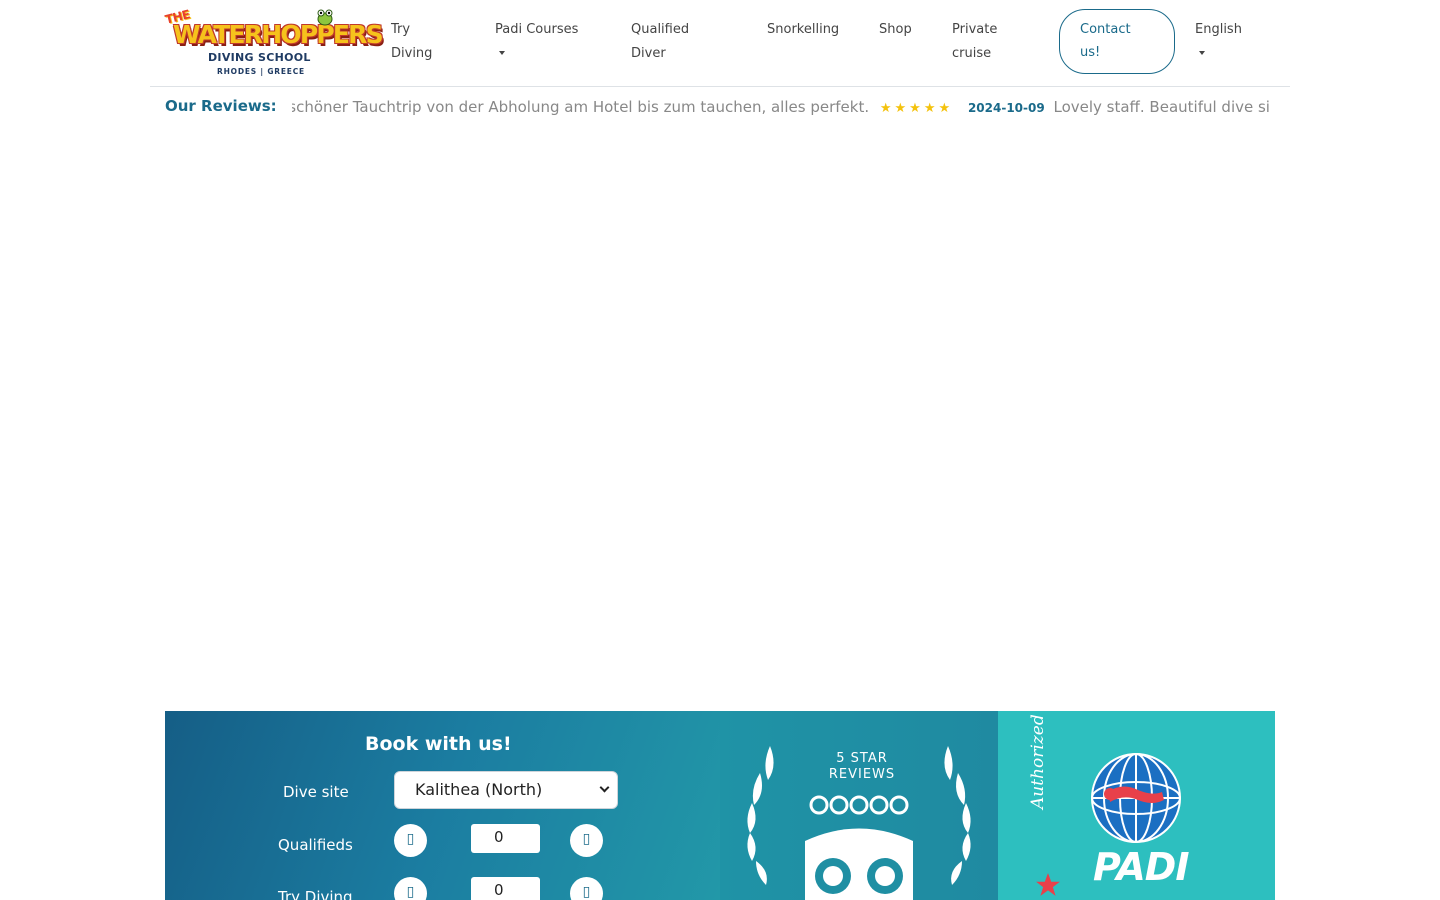 This screenshot has width=1440, height=900. Describe the element at coordinates (221, 106) in the screenshot. I see `reviews-title: Our Reviews:` at that location.